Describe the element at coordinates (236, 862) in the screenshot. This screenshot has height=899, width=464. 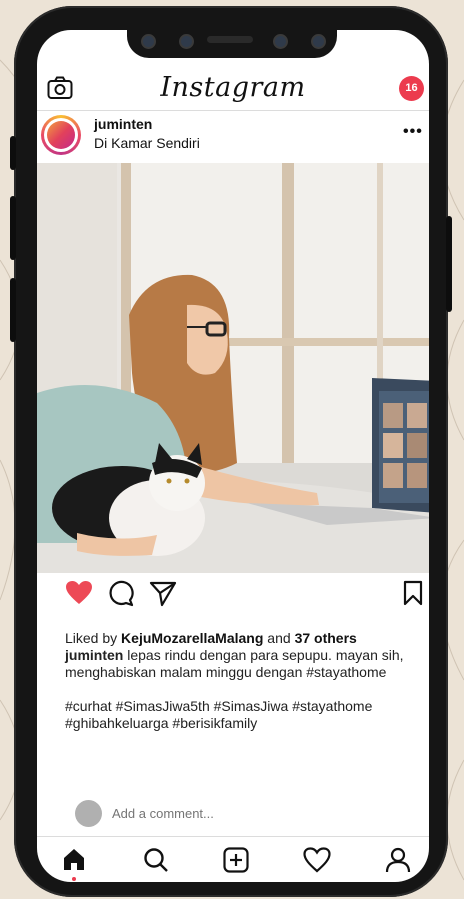
I see `add-post-icon` at that location.